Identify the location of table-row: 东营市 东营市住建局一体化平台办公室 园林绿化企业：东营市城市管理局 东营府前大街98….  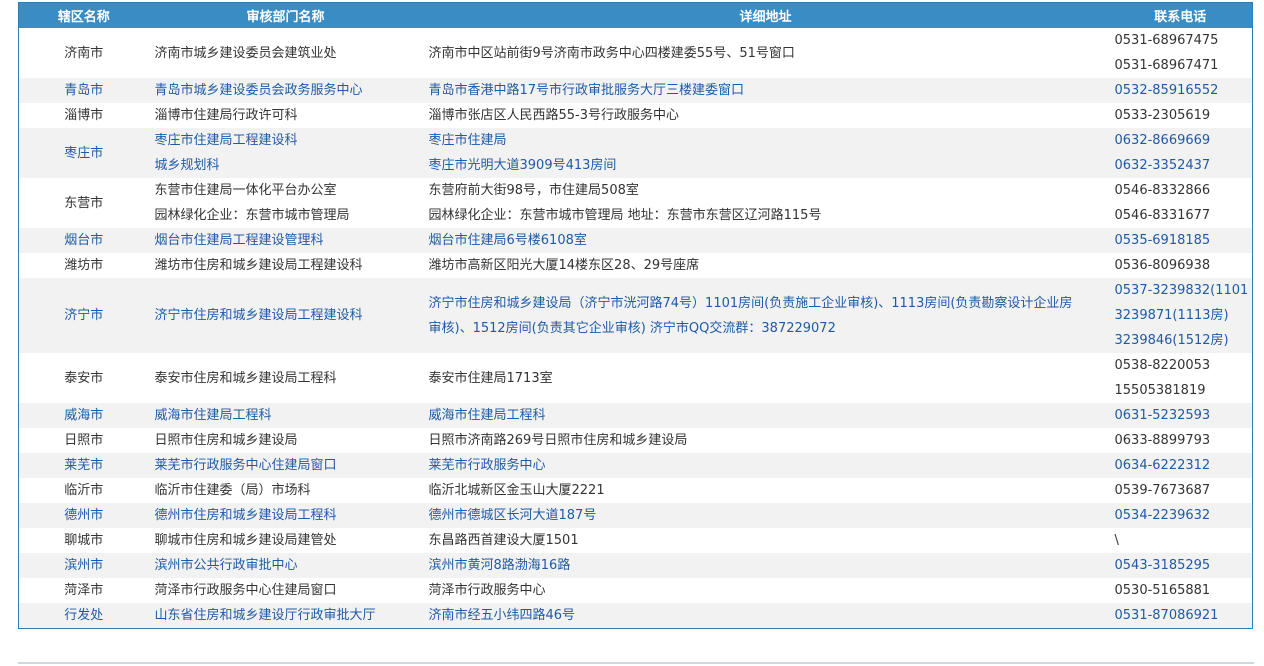
(635, 203).